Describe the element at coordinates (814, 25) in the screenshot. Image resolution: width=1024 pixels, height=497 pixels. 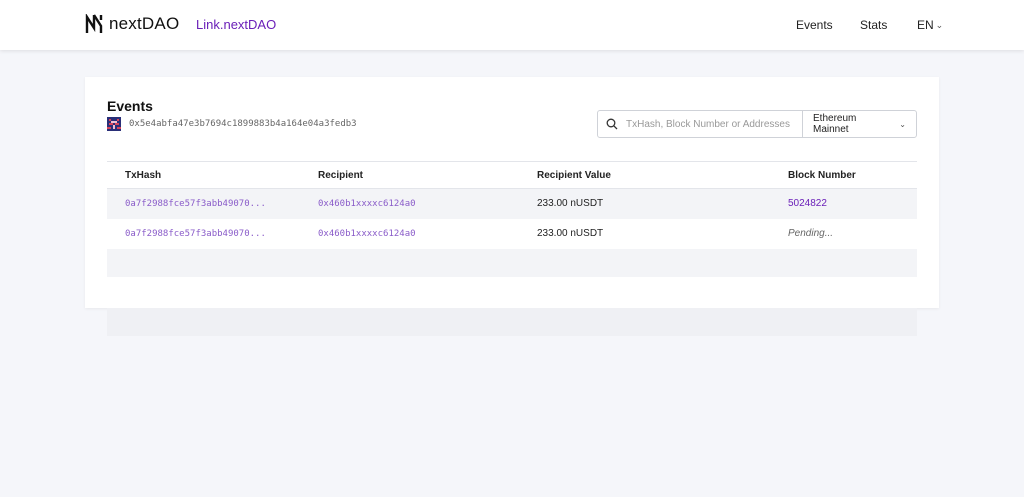
I see `nav-events: Events` at that location.